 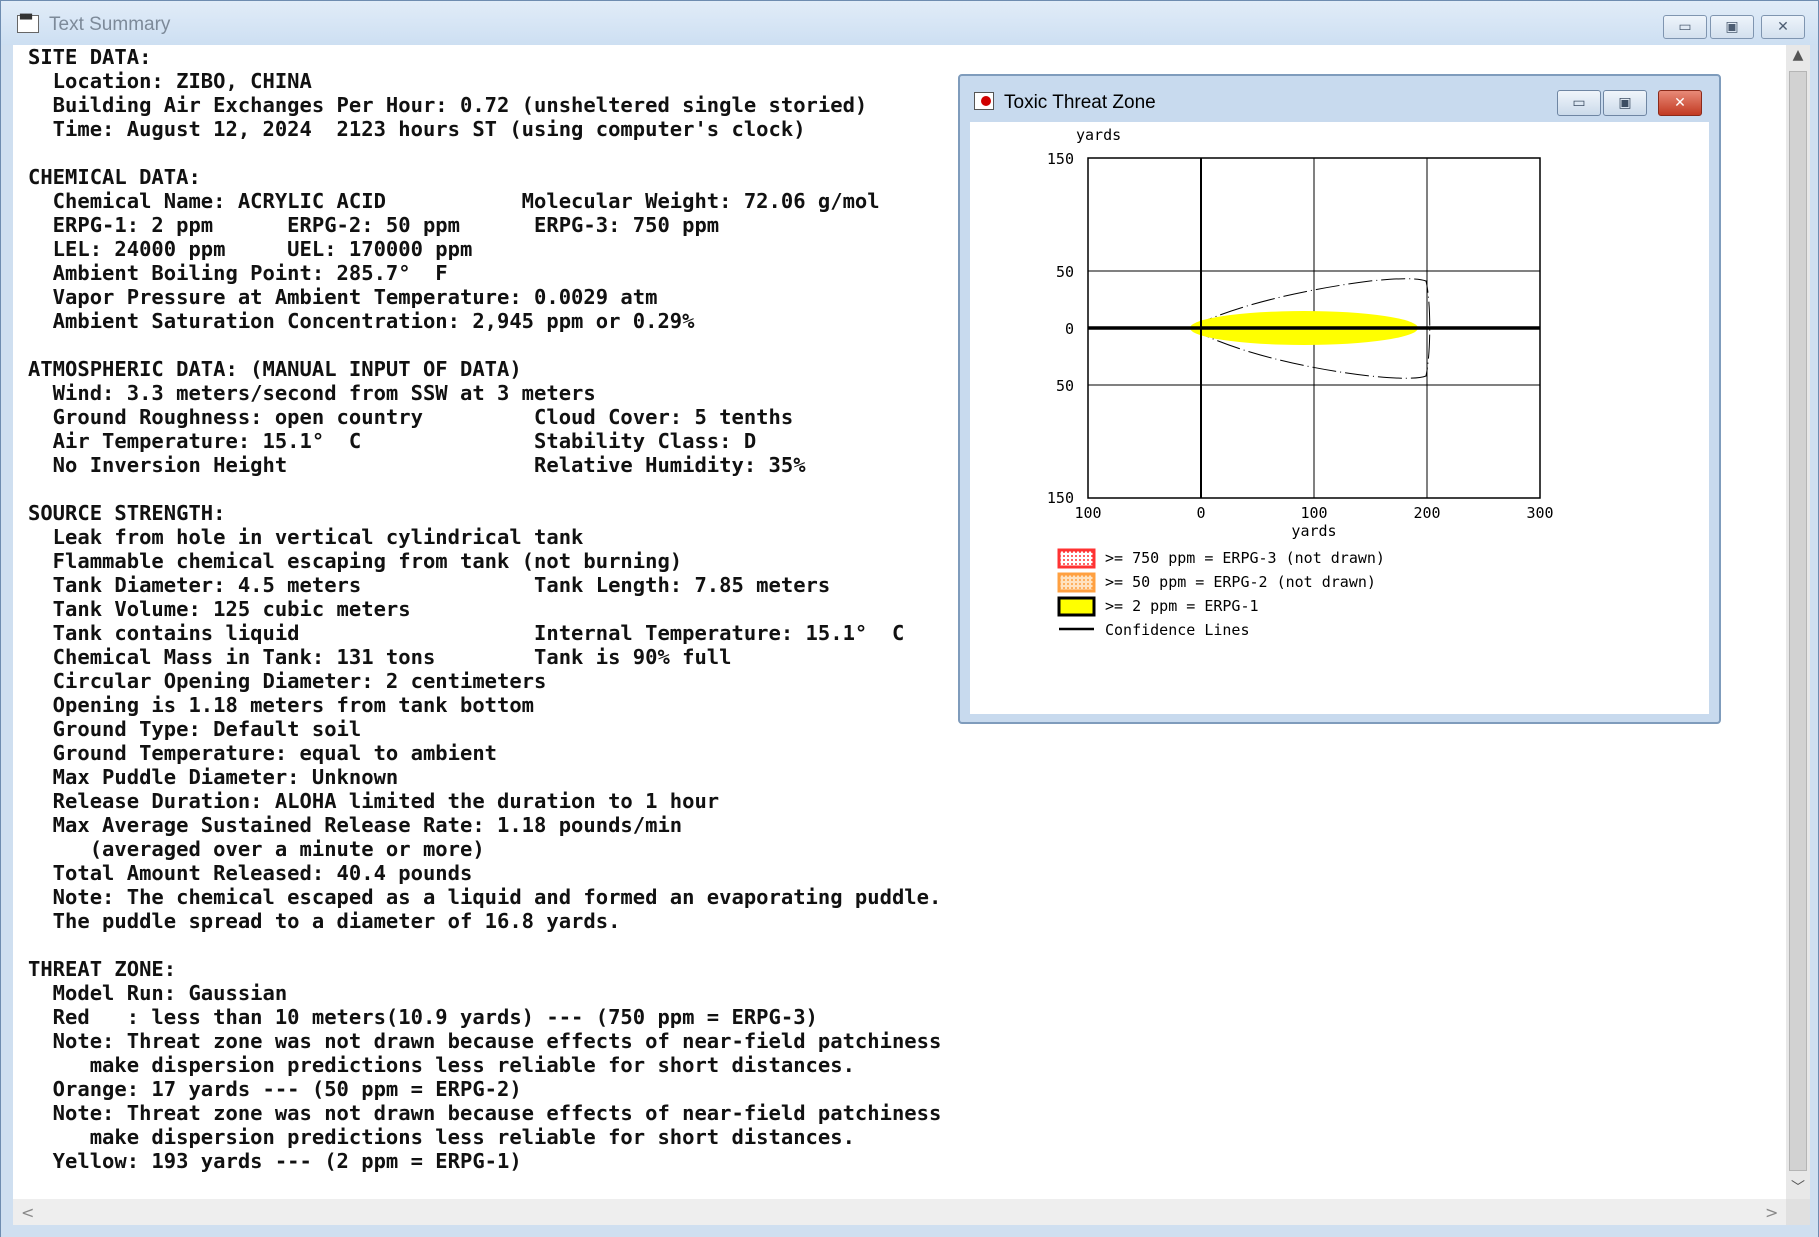 What do you see at coordinates (899, 1212) in the screenshot?
I see `horizontal-scrollbar: < >` at bounding box center [899, 1212].